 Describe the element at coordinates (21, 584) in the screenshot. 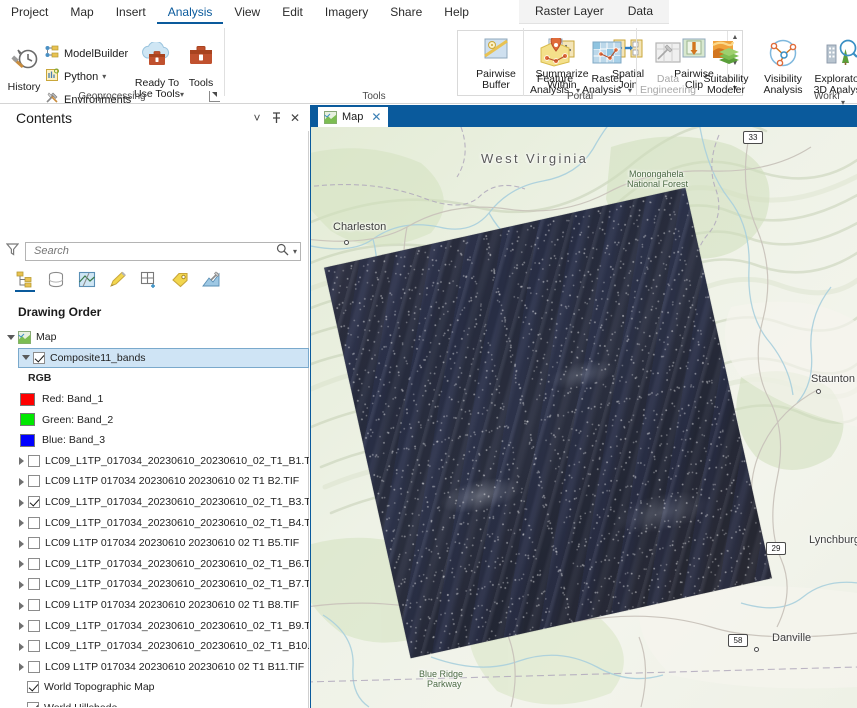

I see `b7-expander-icon` at that location.